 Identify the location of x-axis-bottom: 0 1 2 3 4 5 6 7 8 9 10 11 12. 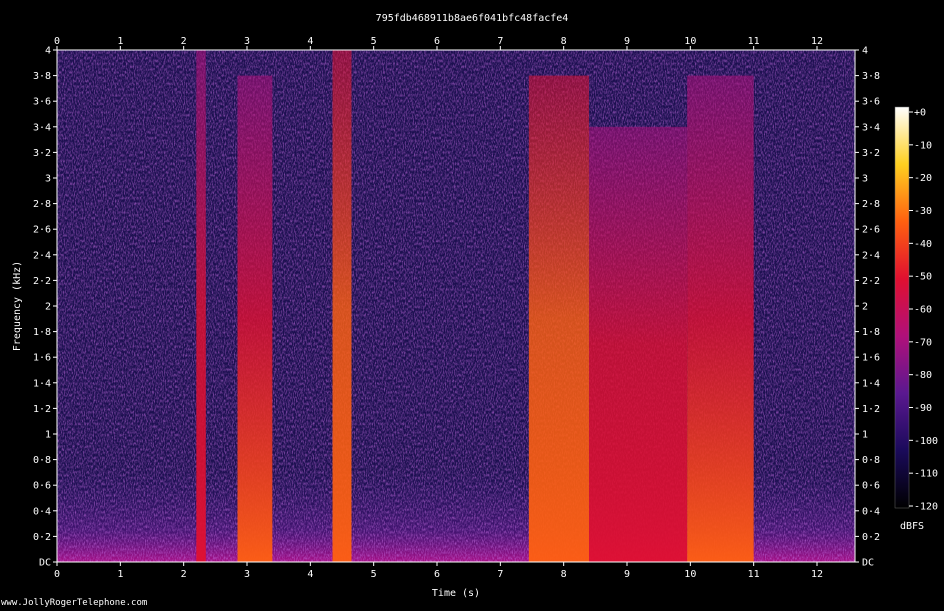
(438, 571).